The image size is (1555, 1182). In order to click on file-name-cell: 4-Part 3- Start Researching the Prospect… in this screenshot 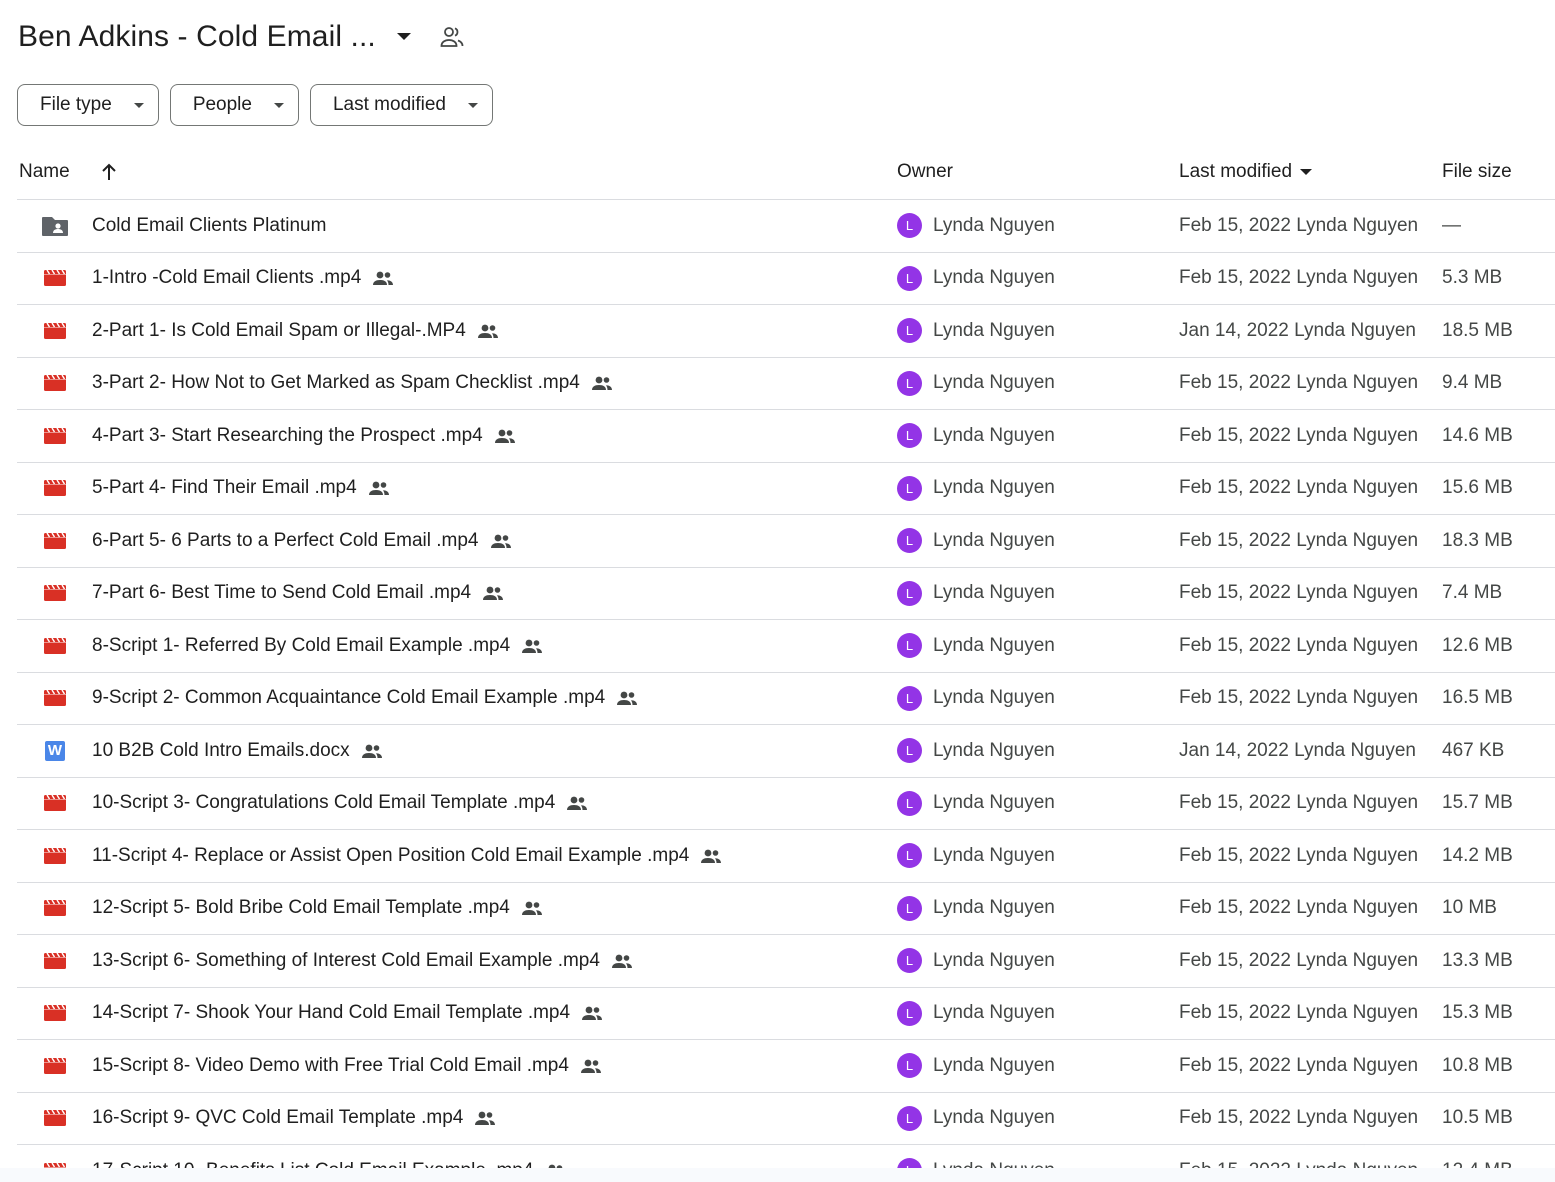, I will do `click(304, 436)`.